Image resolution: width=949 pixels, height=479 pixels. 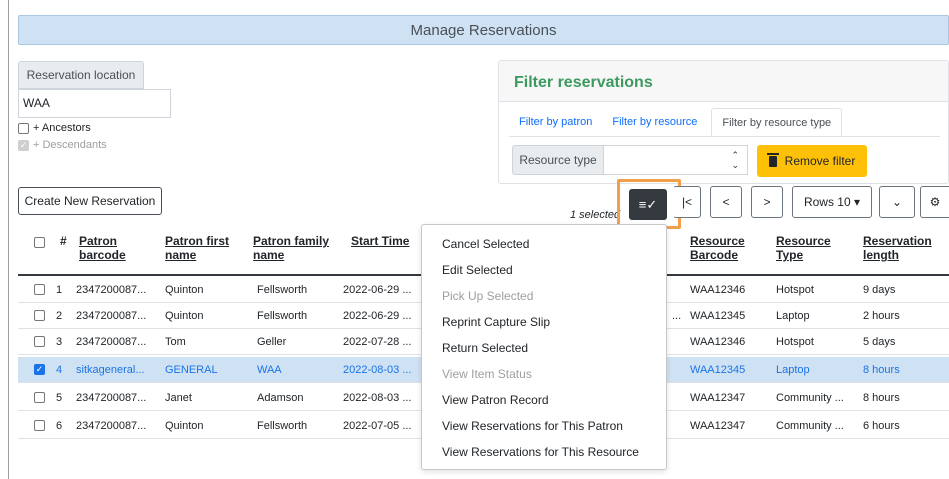 I want to click on selected-count: 1 selected, so click(x=595, y=215).